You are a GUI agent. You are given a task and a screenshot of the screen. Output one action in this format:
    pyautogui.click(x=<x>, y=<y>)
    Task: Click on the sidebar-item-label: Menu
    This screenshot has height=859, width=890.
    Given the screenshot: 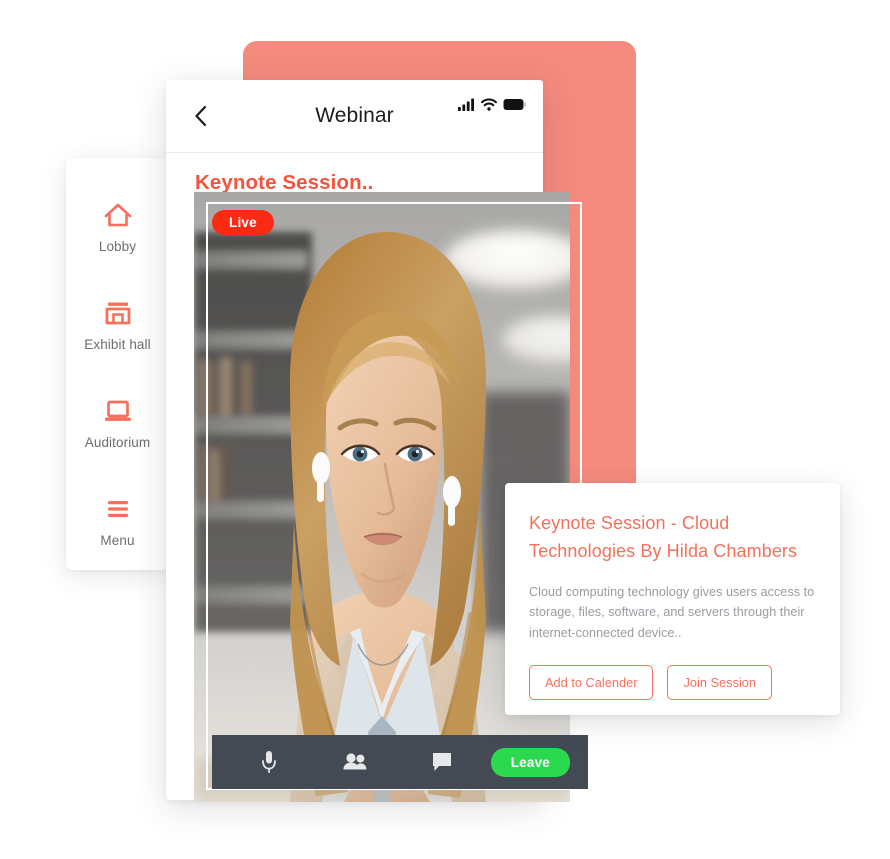 What is the action you would take?
    pyautogui.click(x=117, y=540)
    